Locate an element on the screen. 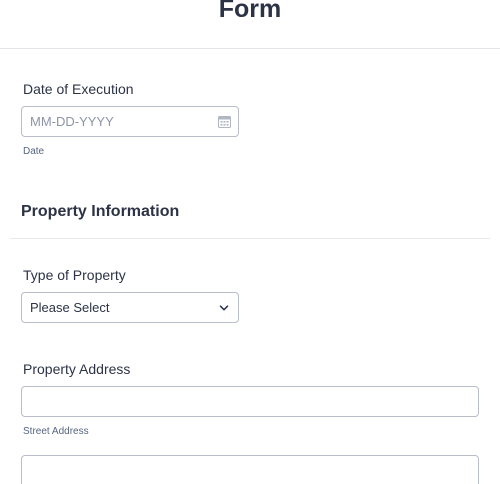 The image size is (500, 484). chevron-down-icon is located at coordinates (224, 307).